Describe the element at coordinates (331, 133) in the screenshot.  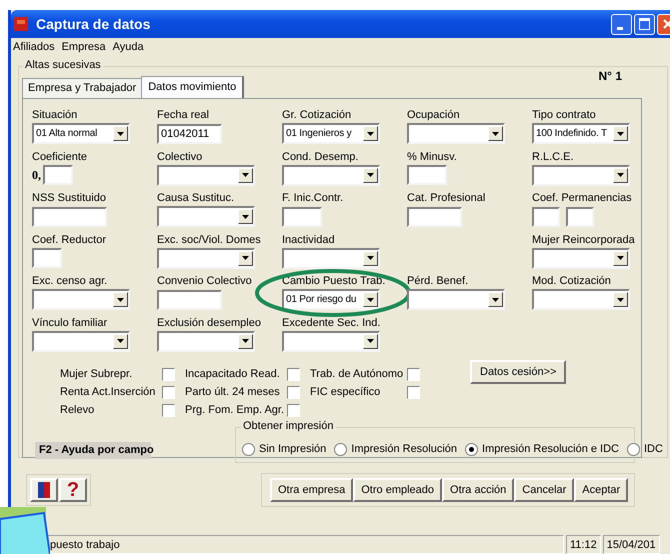
I see `dropdown-field: 01 Ingenieros y` at that location.